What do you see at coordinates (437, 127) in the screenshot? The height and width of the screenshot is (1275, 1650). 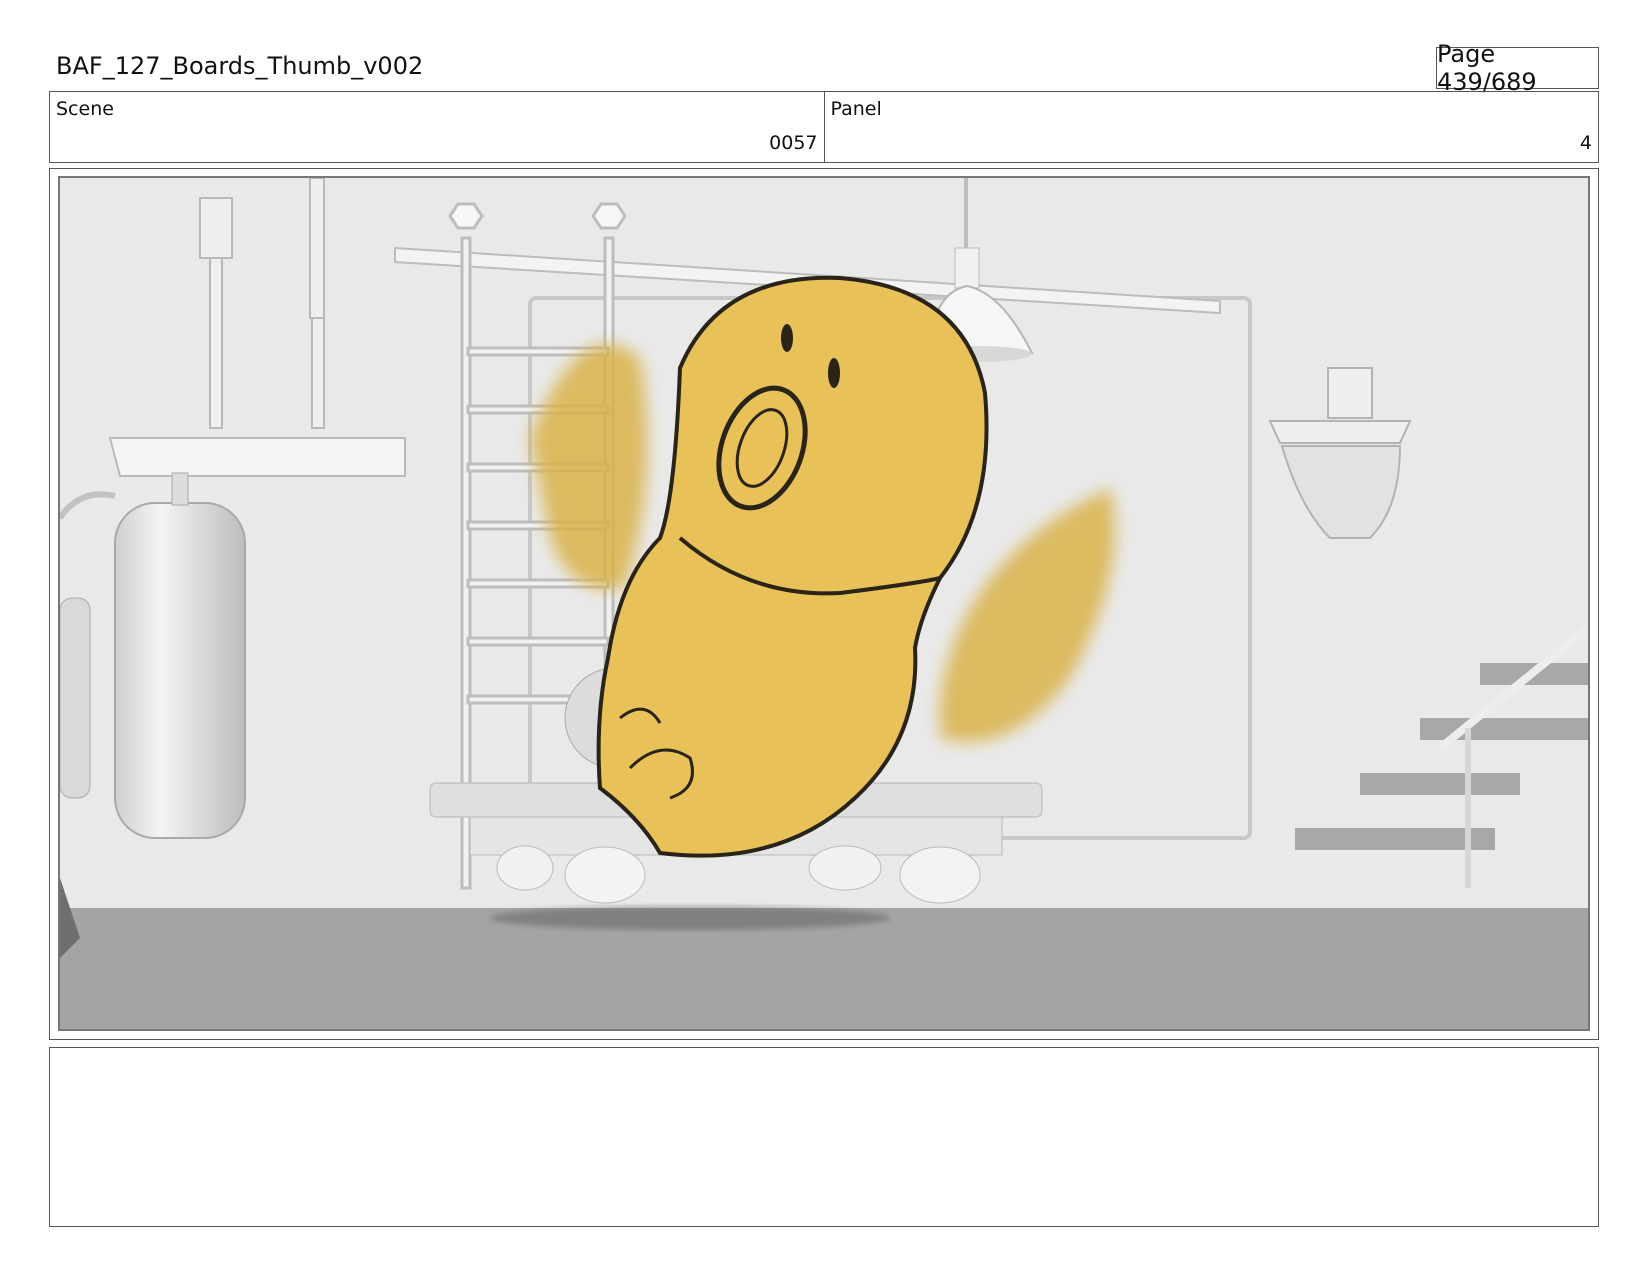 I see `scene-cell: Scene 0057` at bounding box center [437, 127].